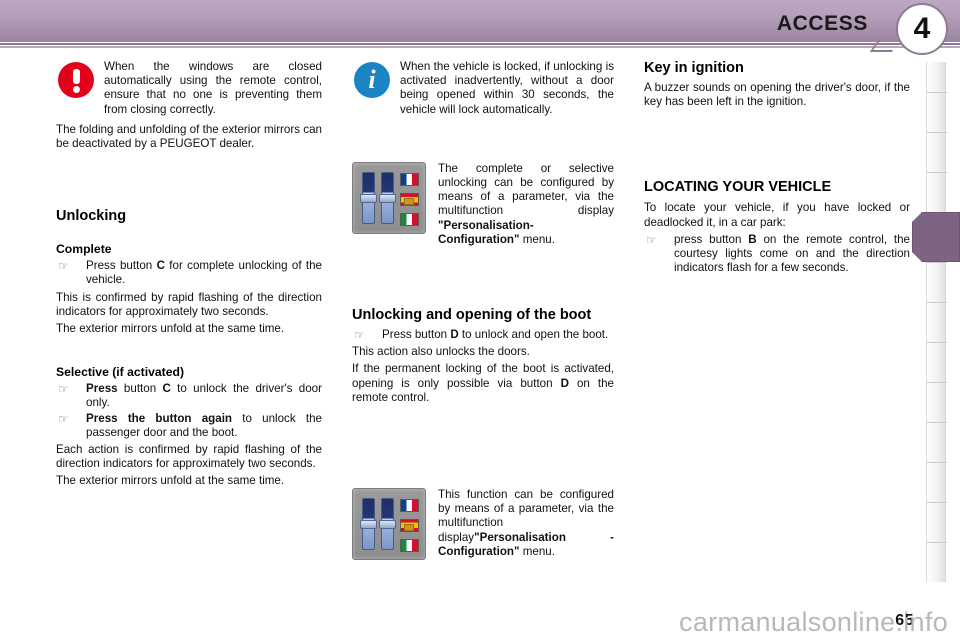  Describe the element at coordinates (936, 322) in the screenshot. I see `chapter-tab-rail` at that location.